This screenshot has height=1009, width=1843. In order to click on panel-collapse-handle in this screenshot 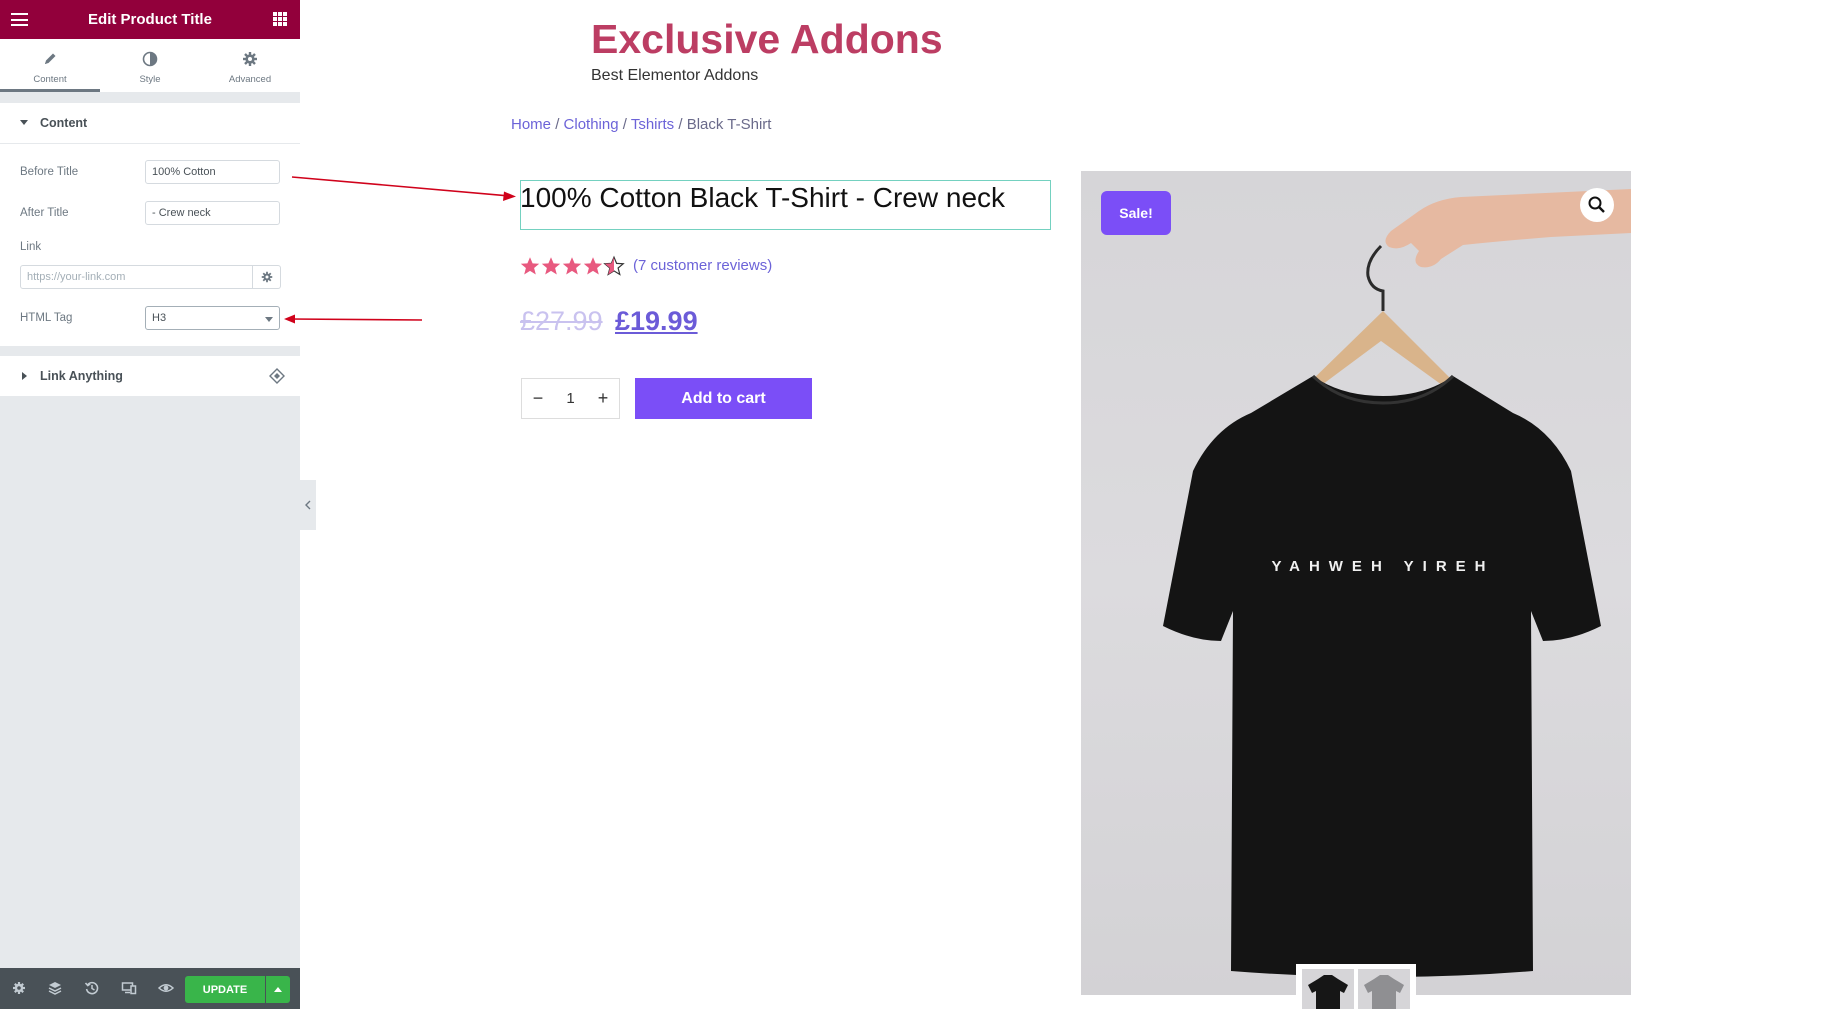, I will do `click(308, 505)`.